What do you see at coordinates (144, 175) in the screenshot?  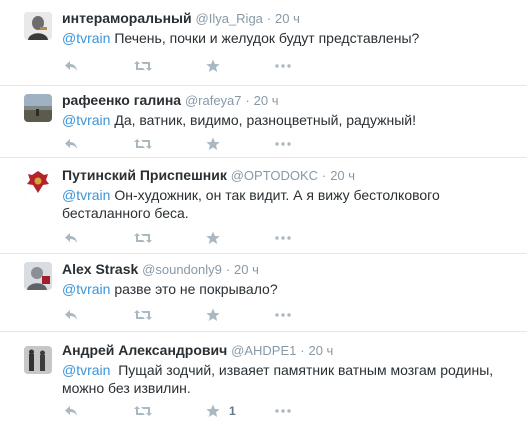 I see `fullname: Путинский Приспешник` at bounding box center [144, 175].